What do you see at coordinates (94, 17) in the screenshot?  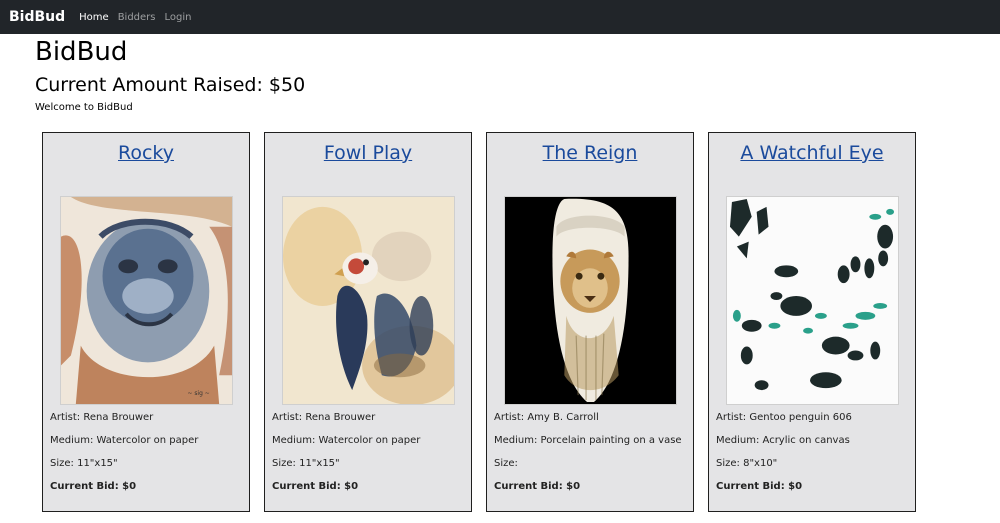 I see `nav-home-link: Home` at bounding box center [94, 17].